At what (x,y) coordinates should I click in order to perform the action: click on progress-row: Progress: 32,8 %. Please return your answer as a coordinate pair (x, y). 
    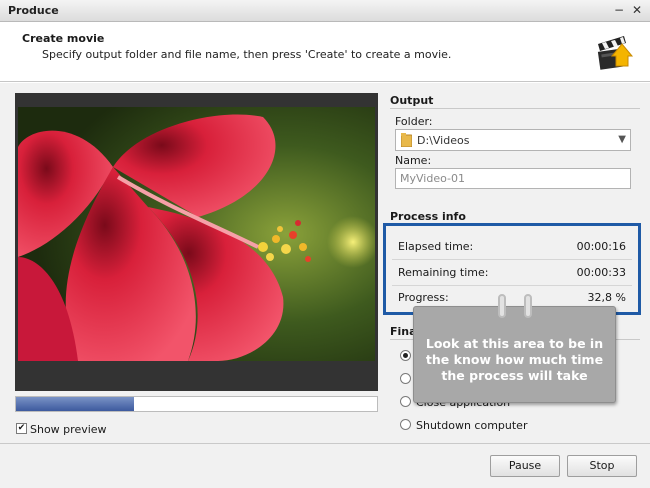
    Looking at the image, I should click on (512, 298).